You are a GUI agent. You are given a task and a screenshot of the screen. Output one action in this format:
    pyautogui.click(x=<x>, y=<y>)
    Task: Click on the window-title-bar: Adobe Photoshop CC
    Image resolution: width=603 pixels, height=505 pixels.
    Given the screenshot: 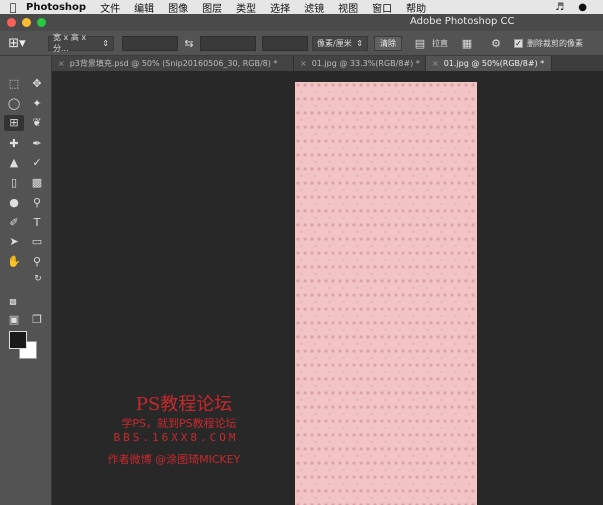 What is the action you would take?
    pyautogui.click(x=301, y=22)
    